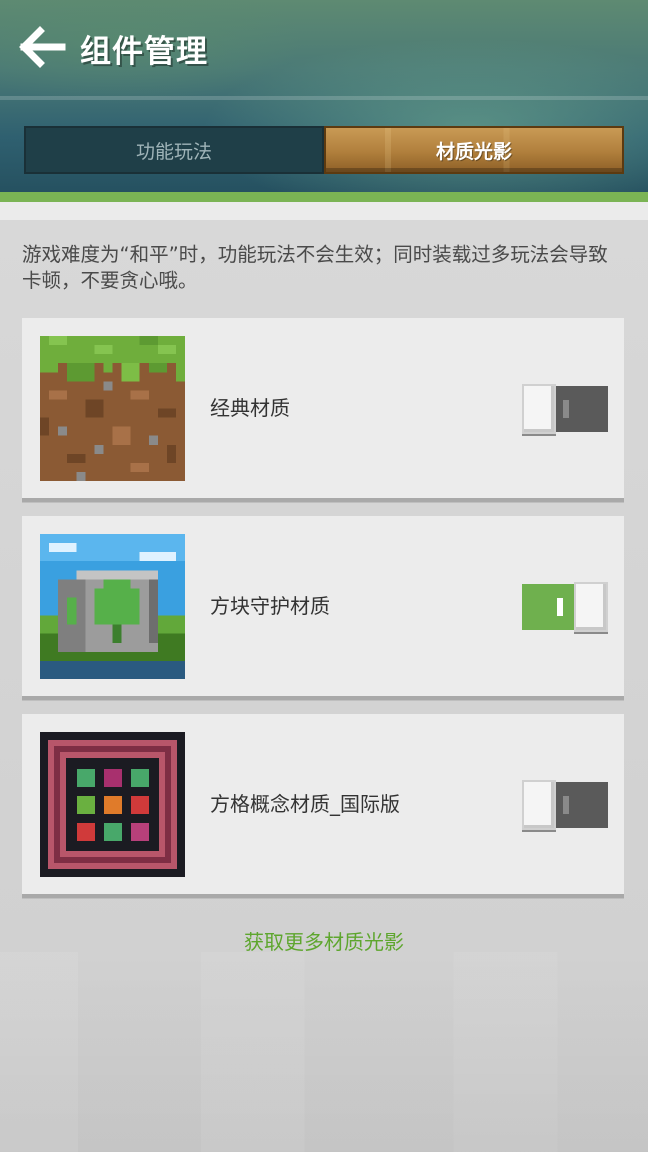 Image resolution: width=648 pixels, height=1152 pixels. I want to click on page-title: 组件管理, so click(144, 52).